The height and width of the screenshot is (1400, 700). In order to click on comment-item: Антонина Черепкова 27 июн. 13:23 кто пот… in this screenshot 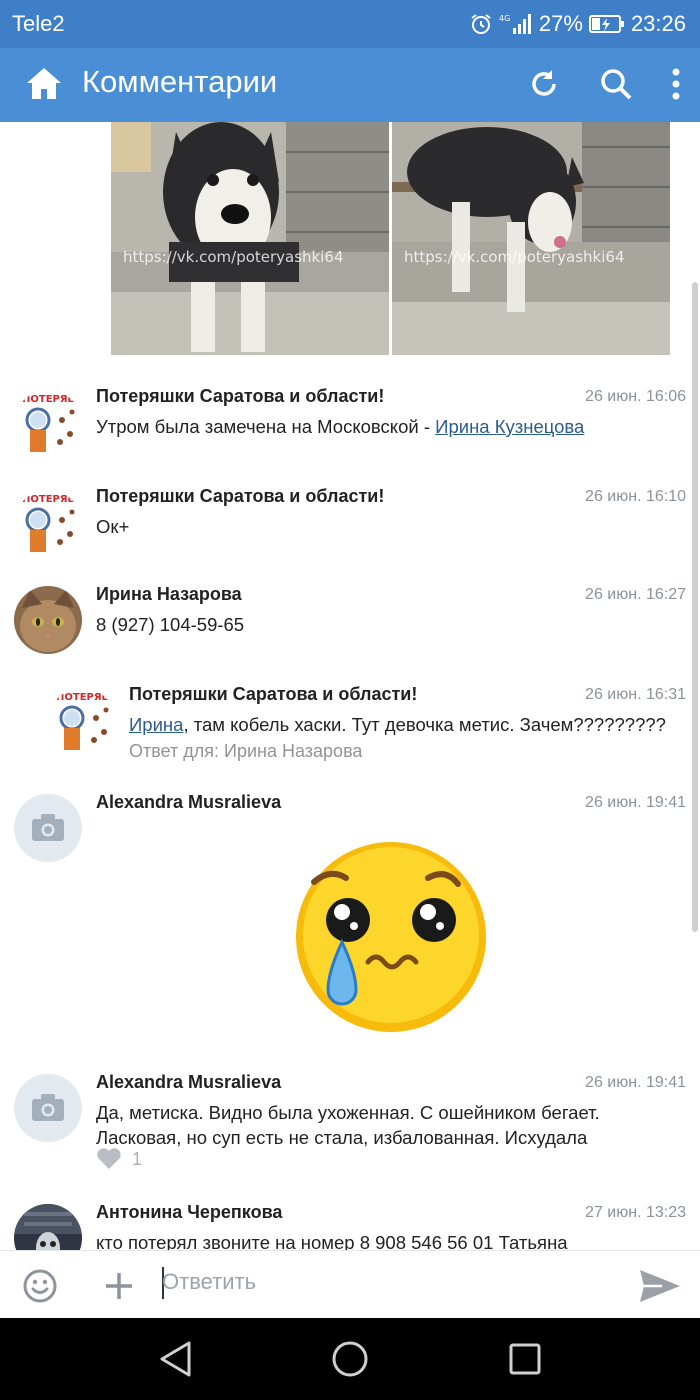, I will do `click(350, 1226)`.